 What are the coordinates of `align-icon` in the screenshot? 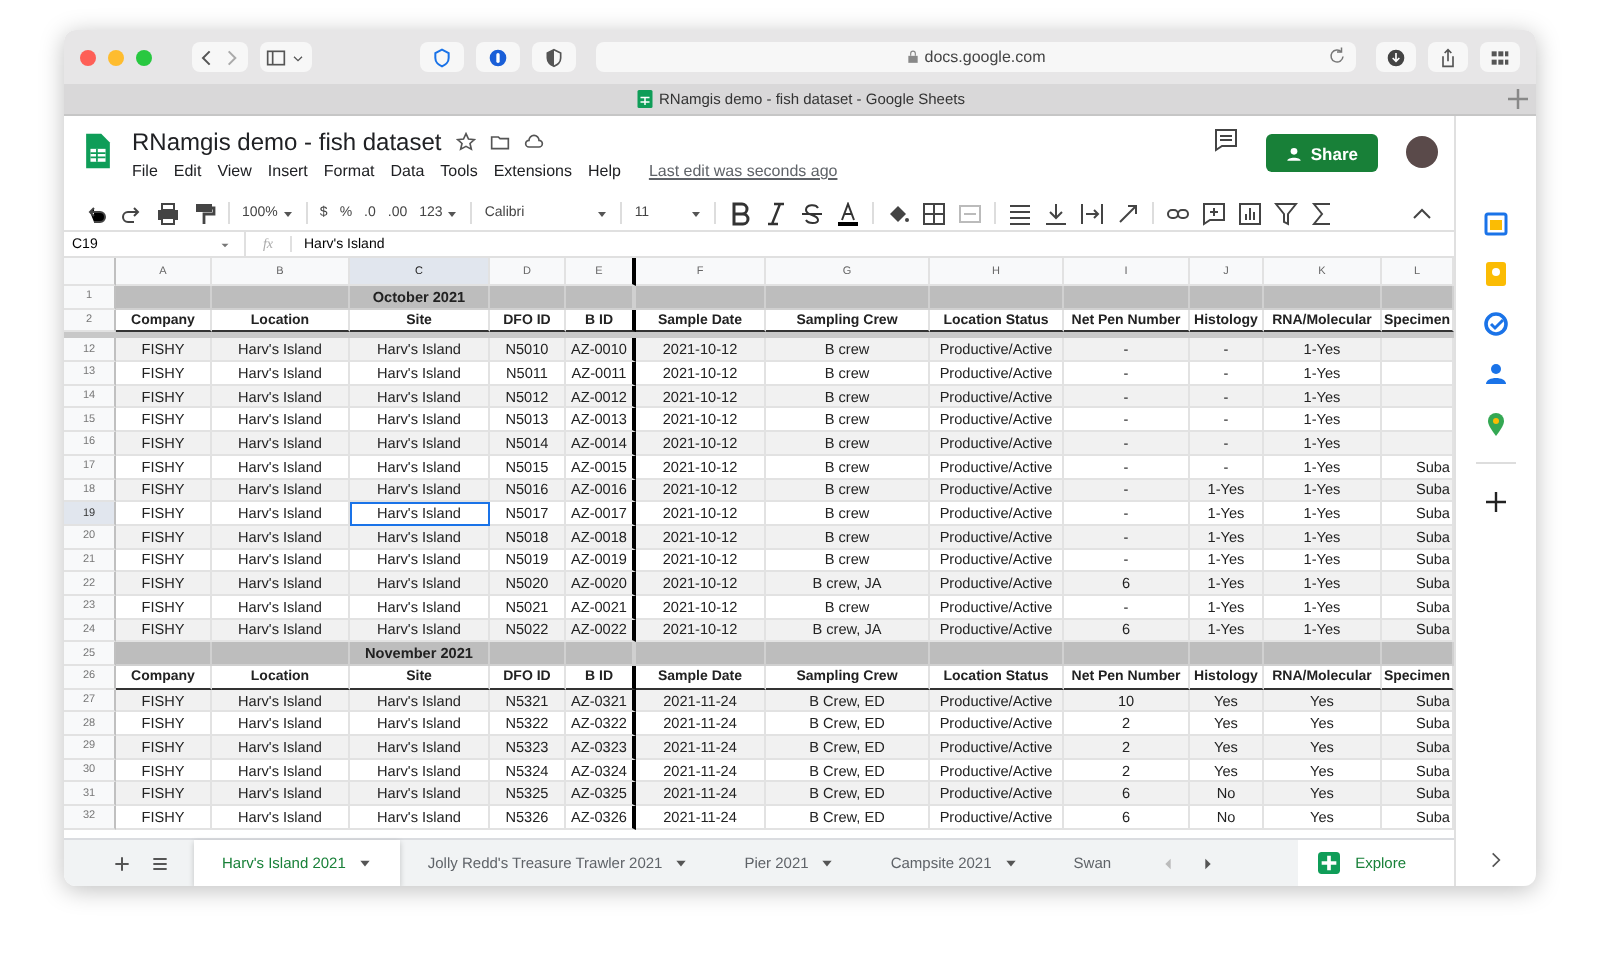 It's located at (1020, 213).